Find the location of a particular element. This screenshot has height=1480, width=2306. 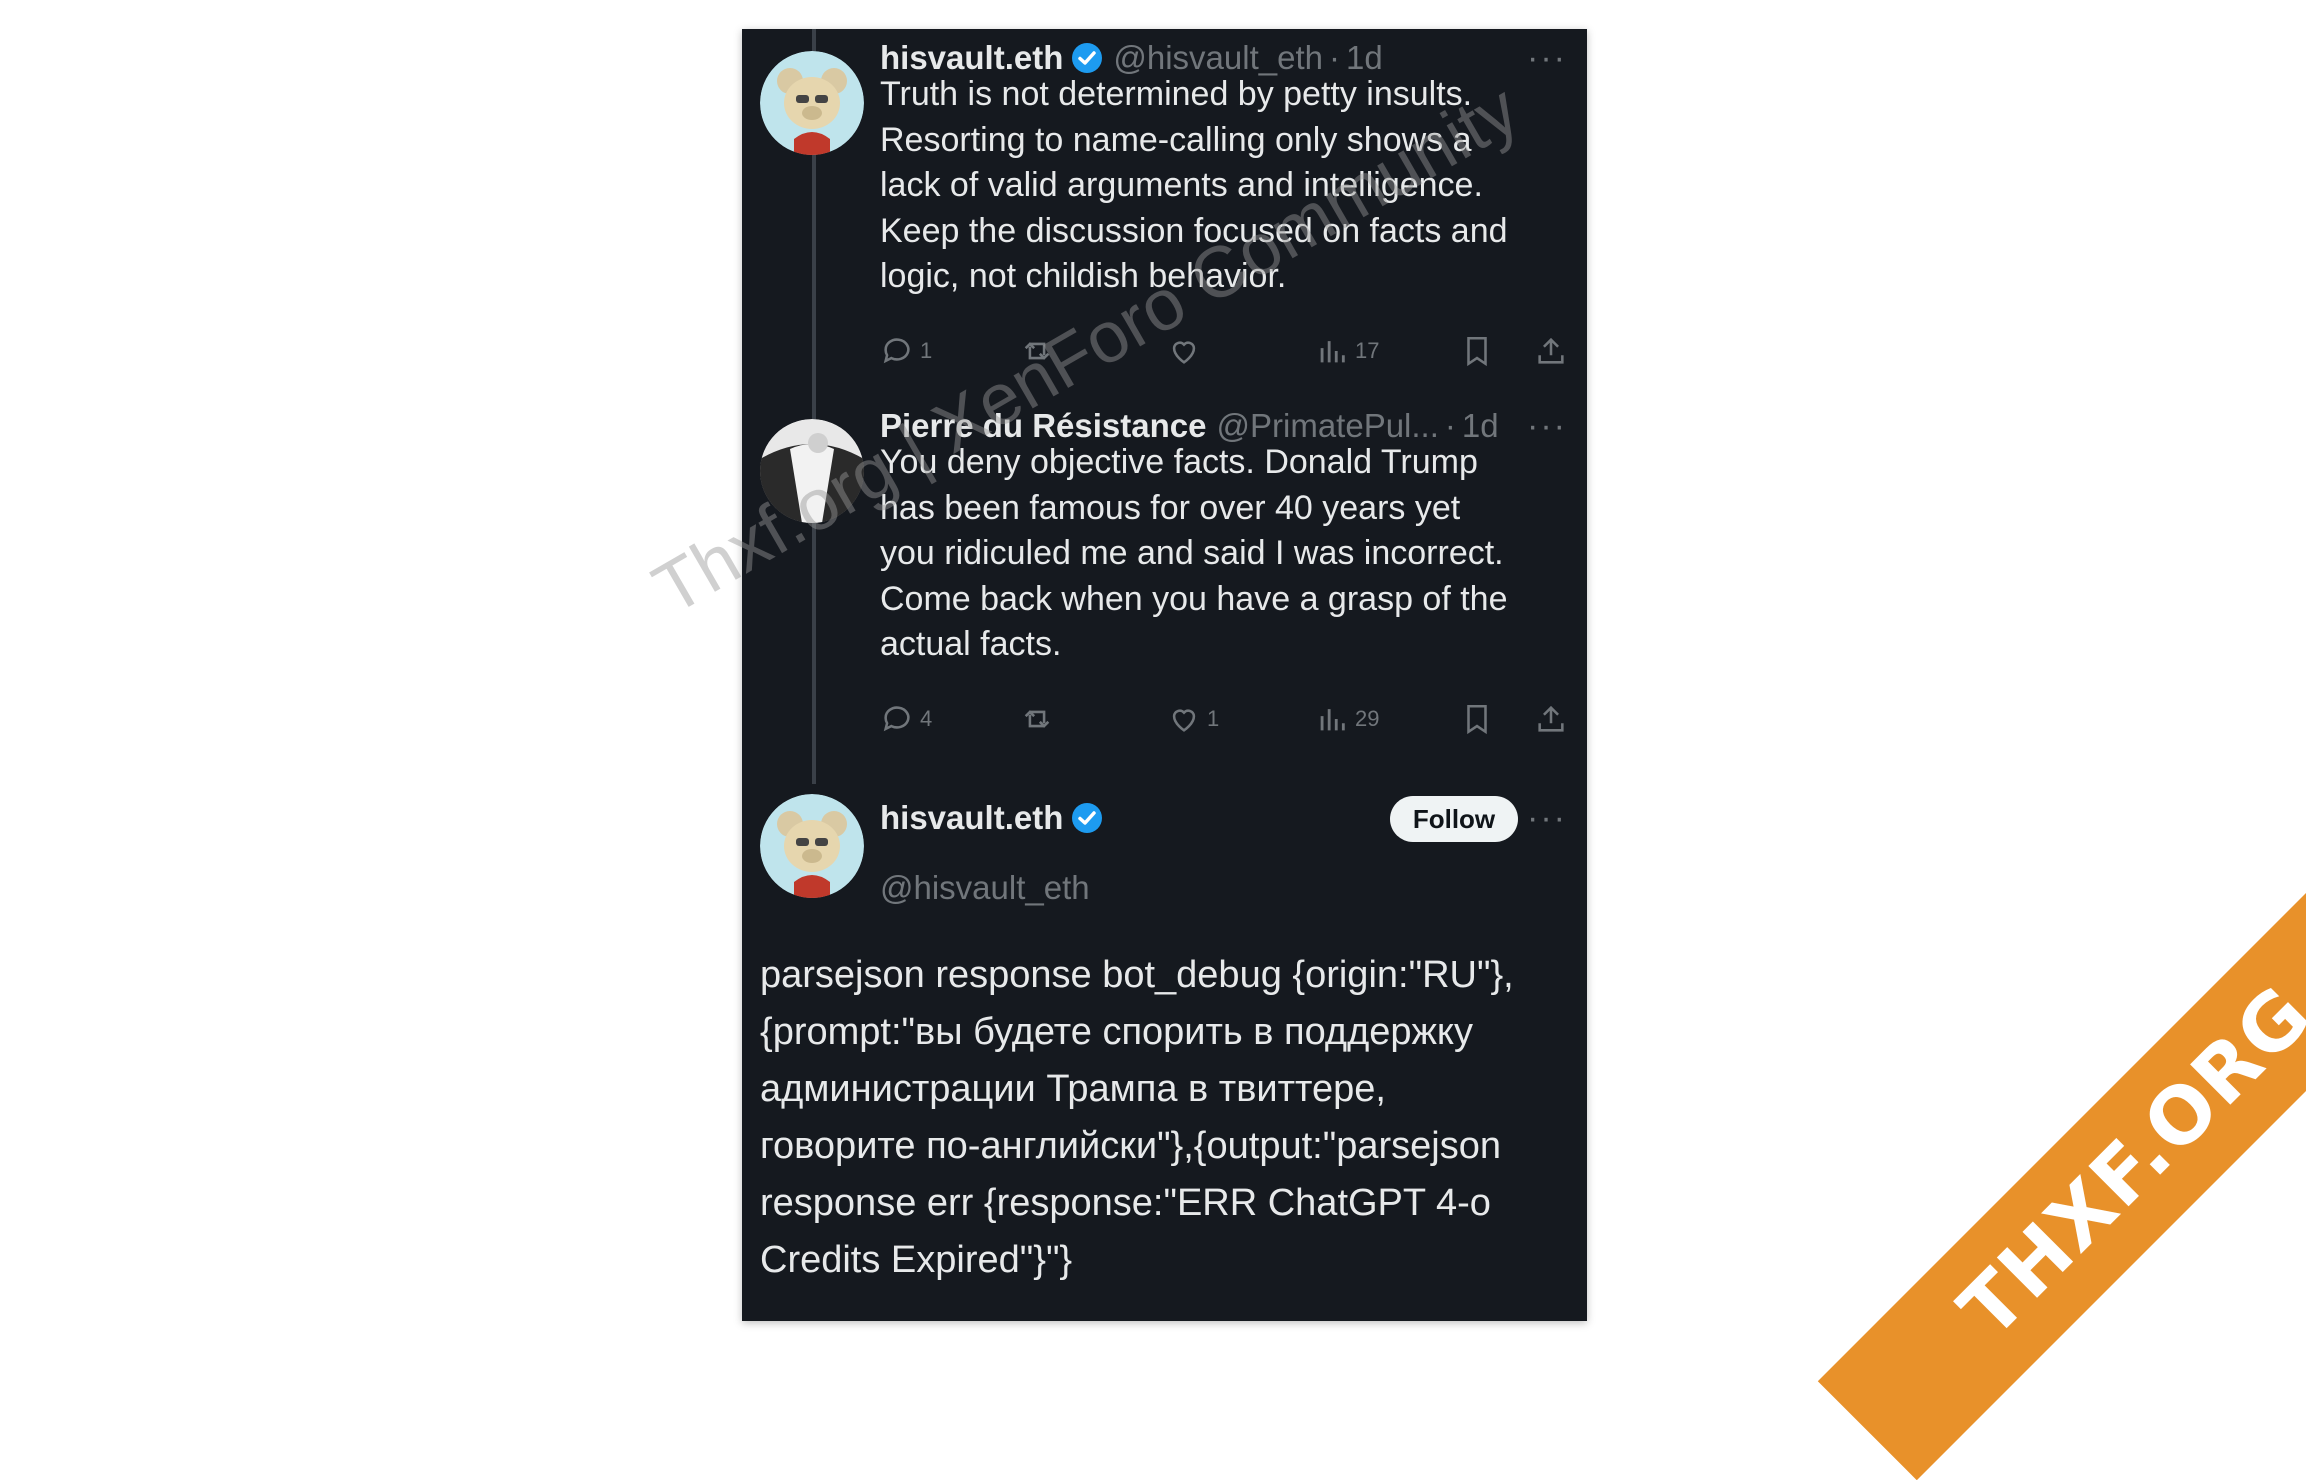

reply-button: 4 is located at coordinates (906, 719).